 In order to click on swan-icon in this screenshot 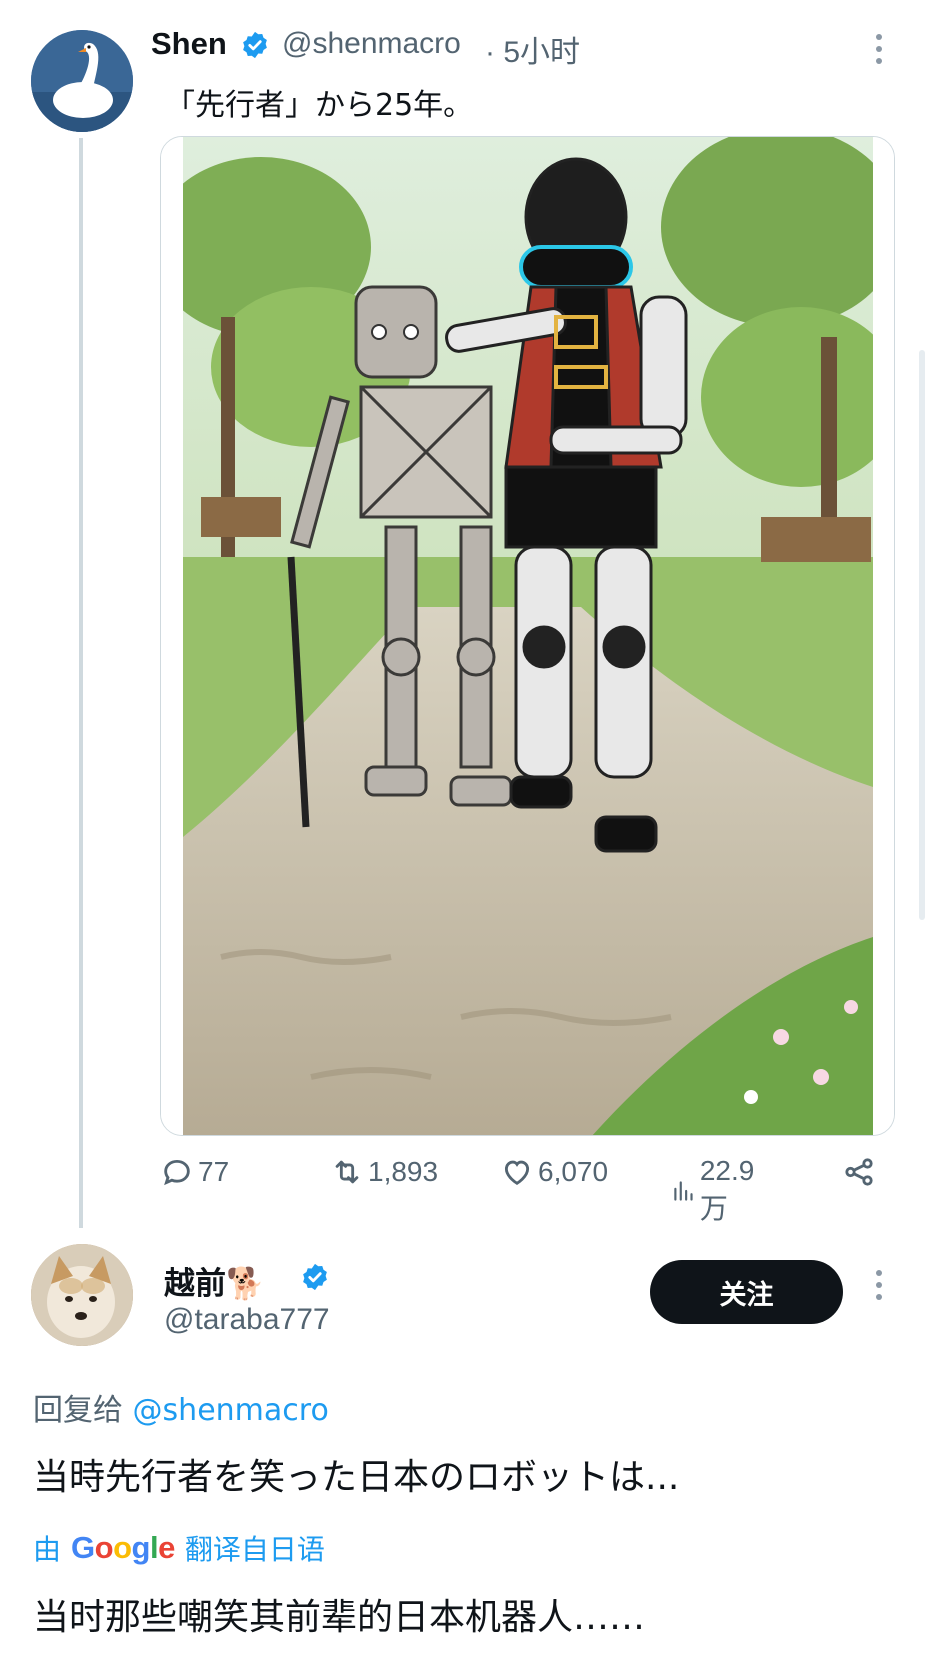, I will do `click(82, 81)`.